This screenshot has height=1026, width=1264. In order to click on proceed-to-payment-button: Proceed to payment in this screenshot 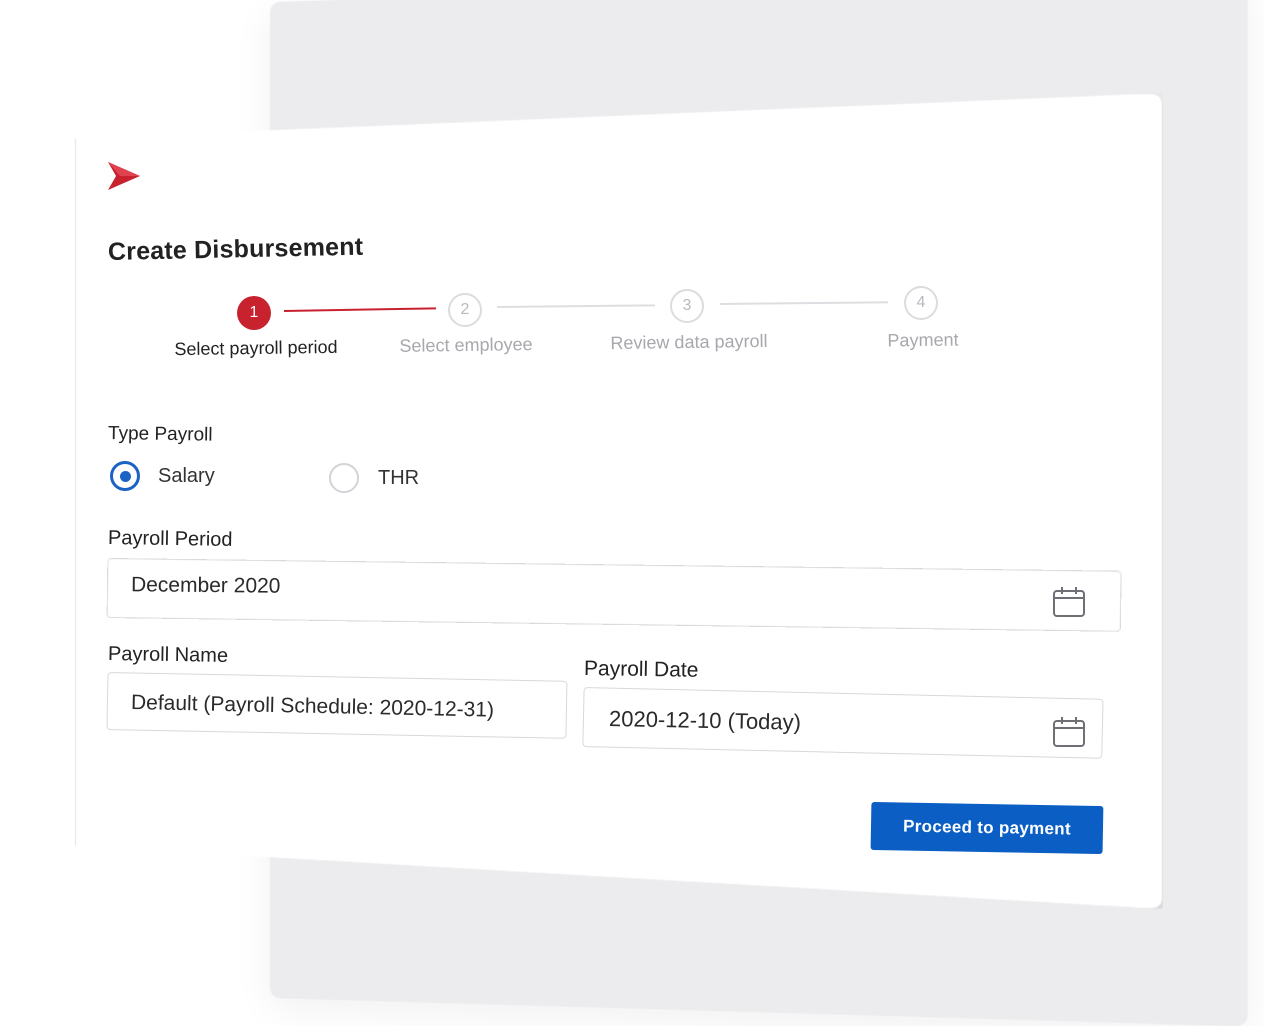, I will do `click(987, 828)`.